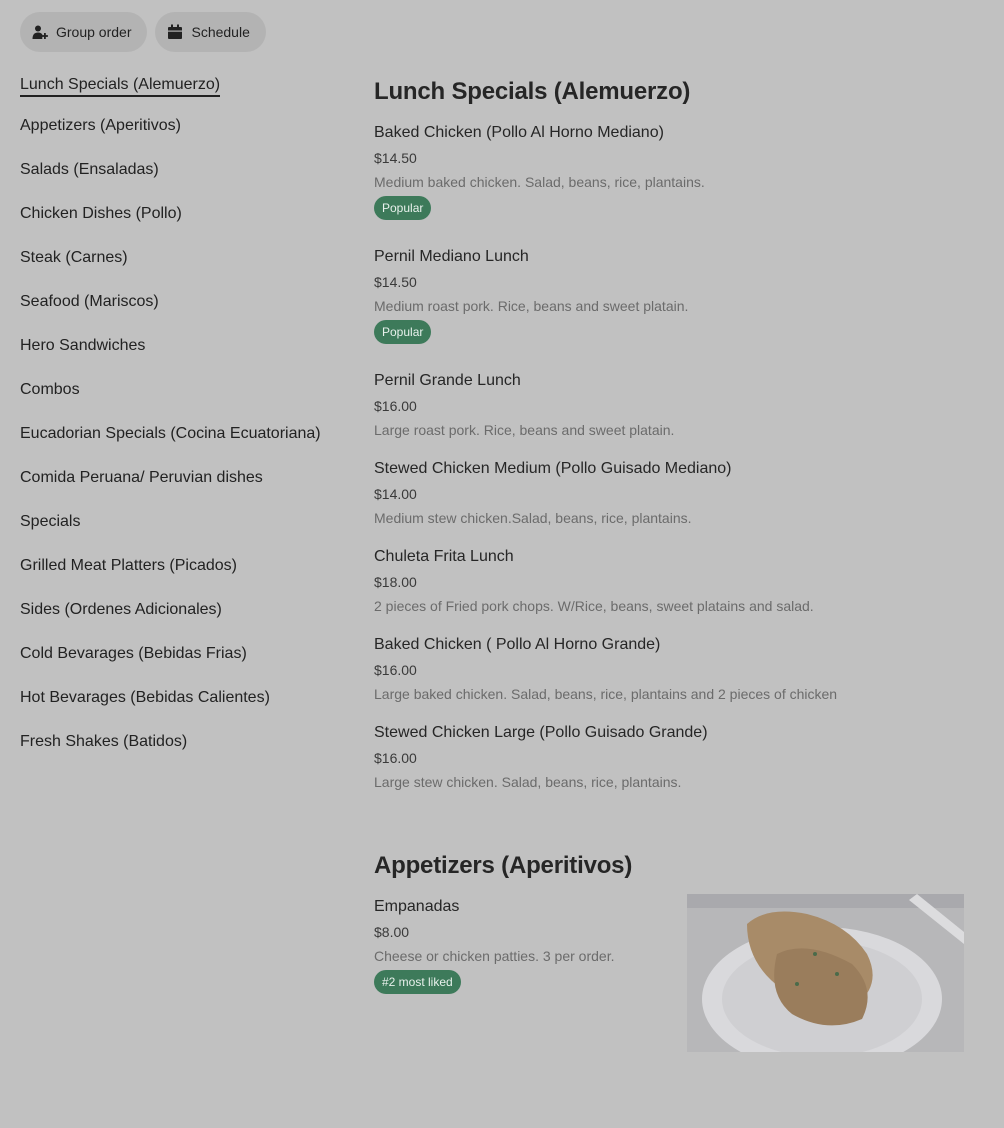 The height and width of the screenshot is (1128, 1004). I want to click on sidebar-item: Steak (Carnes), so click(173, 258).